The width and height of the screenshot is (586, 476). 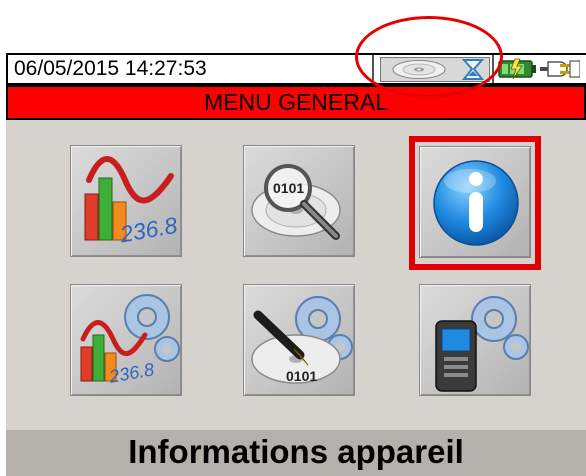 I want to click on device-information-icon, so click(x=476, y=203).